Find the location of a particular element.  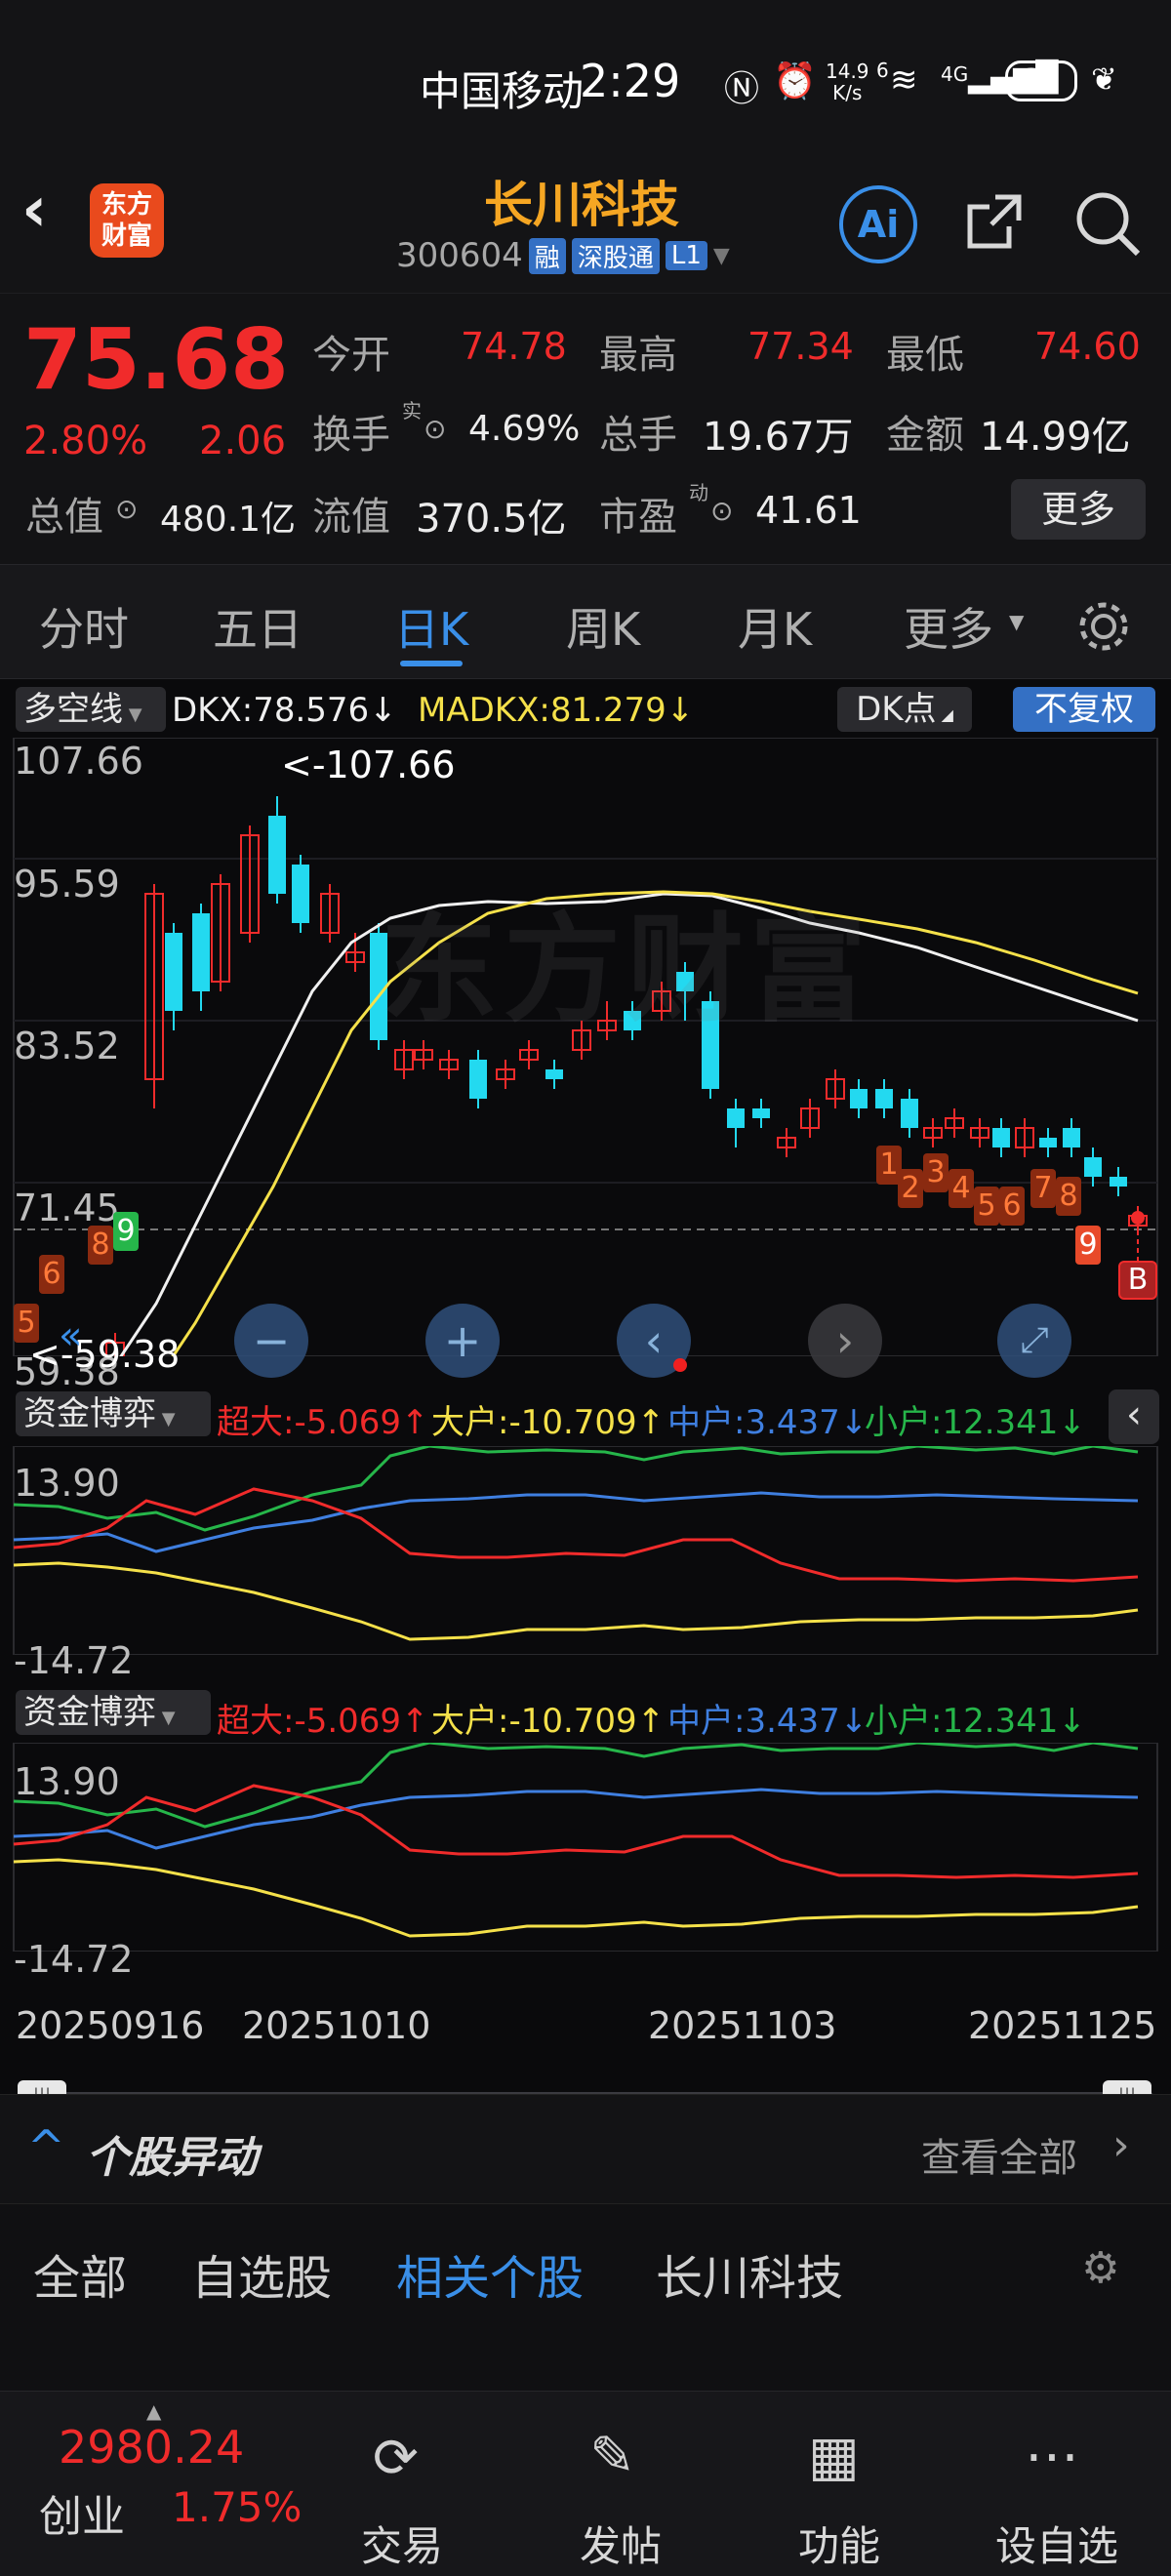

zoom-in-button: + is located at coordinates (462, 1341).